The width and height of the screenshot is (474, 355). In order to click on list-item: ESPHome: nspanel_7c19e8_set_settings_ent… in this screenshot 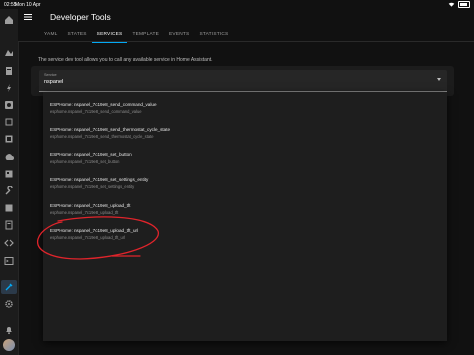, I will do `click(99, 183)`.